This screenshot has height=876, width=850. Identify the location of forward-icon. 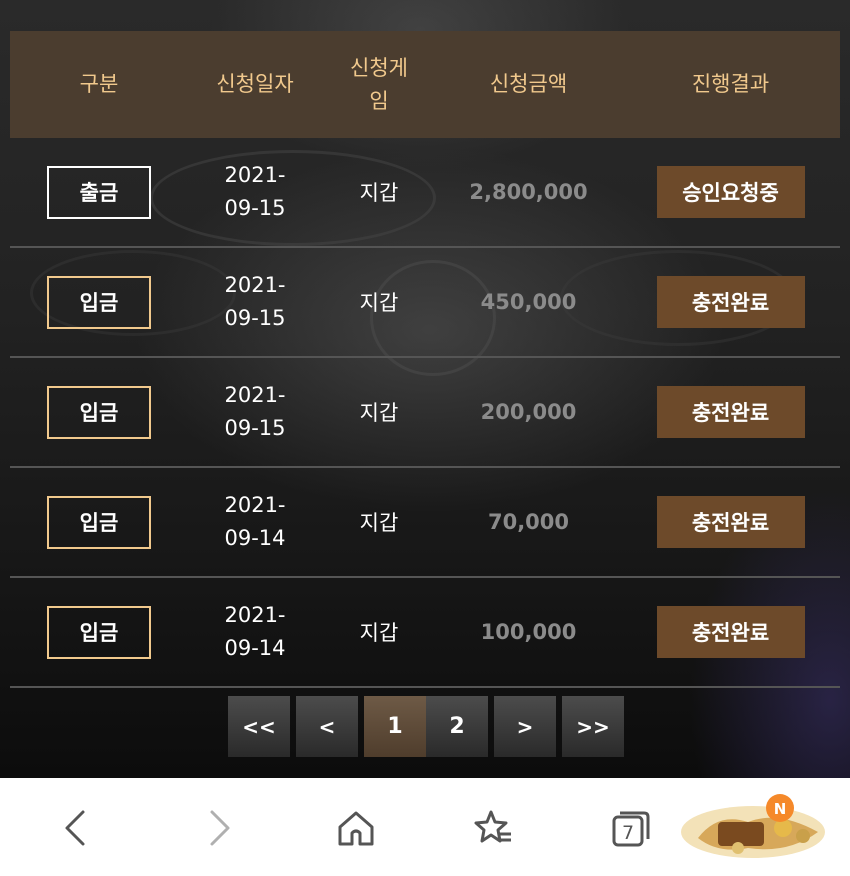
(218, 828).